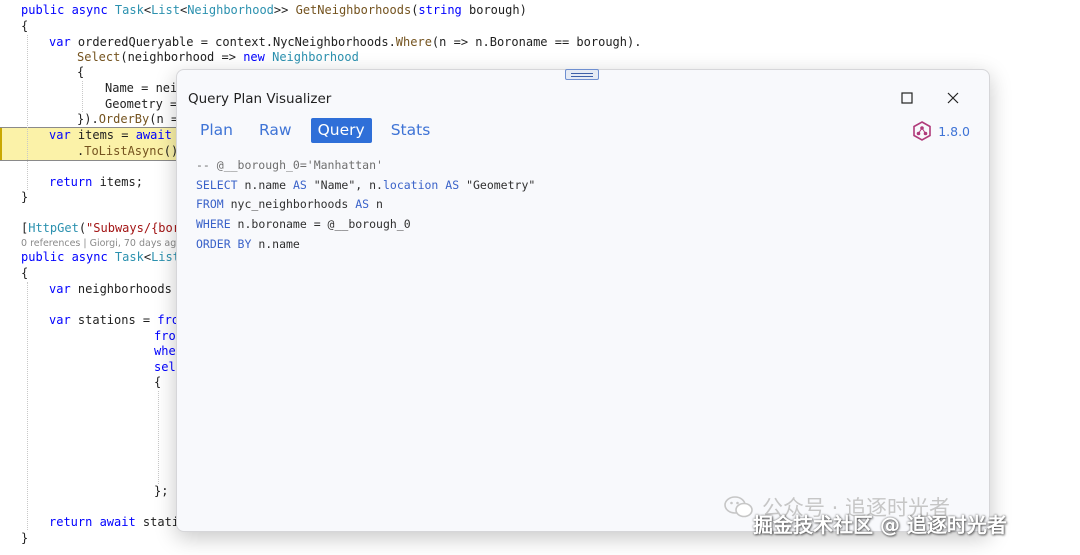  I want to click on code-token: };, so click(161, 491).